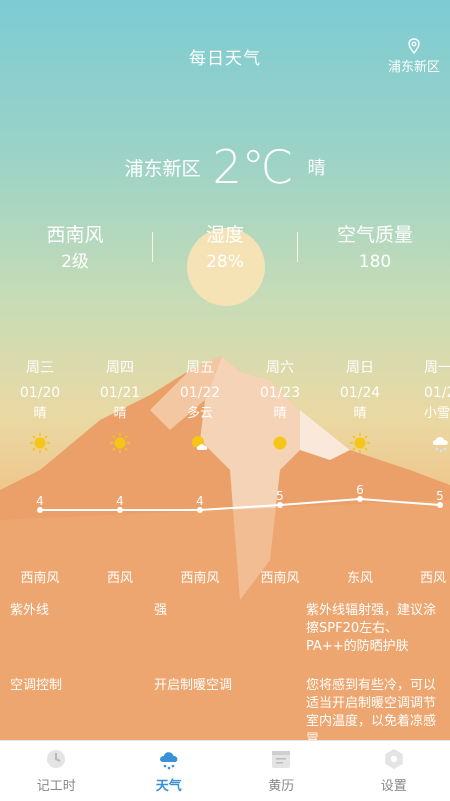 This screenshot has height=801, width=450. What do you see at coordinates (160, 611) in the screenshot?
I see `tip-value: 强` at bounding box center [160, 611].